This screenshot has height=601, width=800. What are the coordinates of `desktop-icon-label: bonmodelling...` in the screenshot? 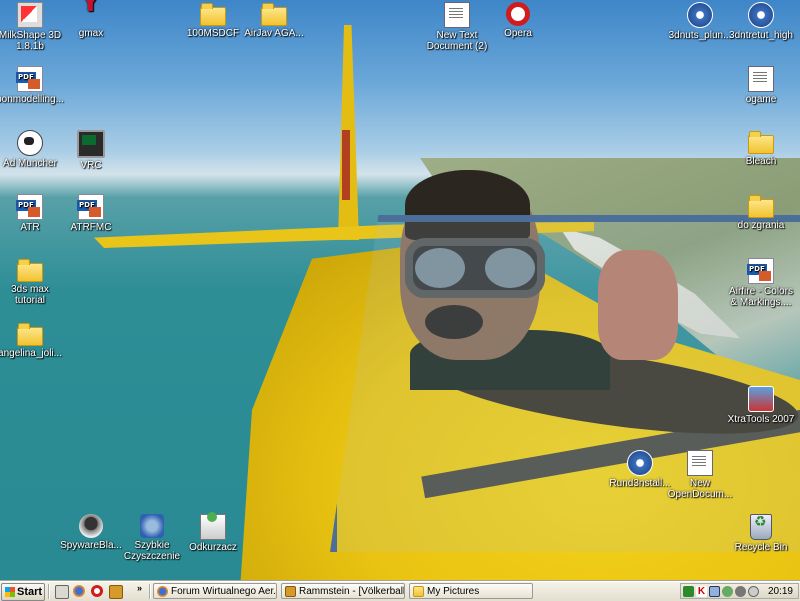 It's located at (32, 99).